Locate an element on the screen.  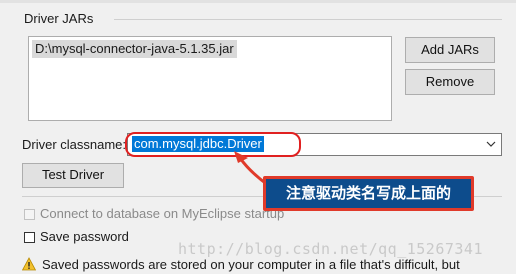
test-driver-button: Test Driver is located at coordinates (73, 175).